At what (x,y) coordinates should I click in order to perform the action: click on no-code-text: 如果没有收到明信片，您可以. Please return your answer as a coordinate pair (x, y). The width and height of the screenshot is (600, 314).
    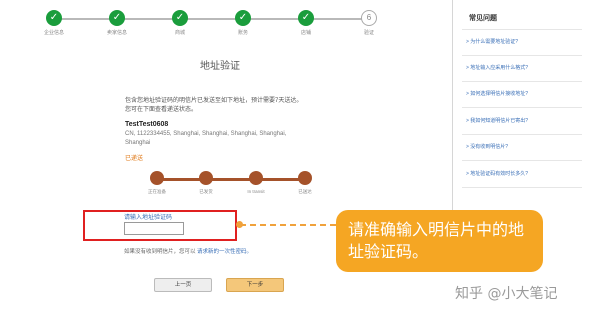
    Looking at the image, I should click on (160, 252).